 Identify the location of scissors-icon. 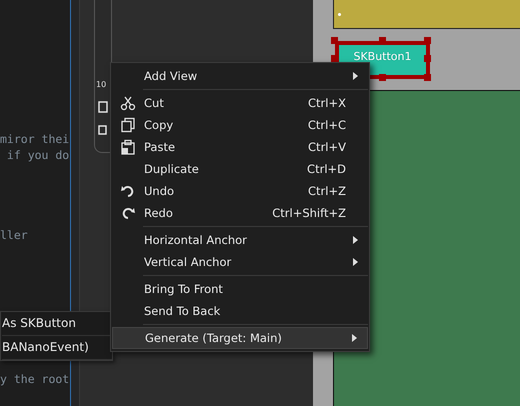
(128, 103).